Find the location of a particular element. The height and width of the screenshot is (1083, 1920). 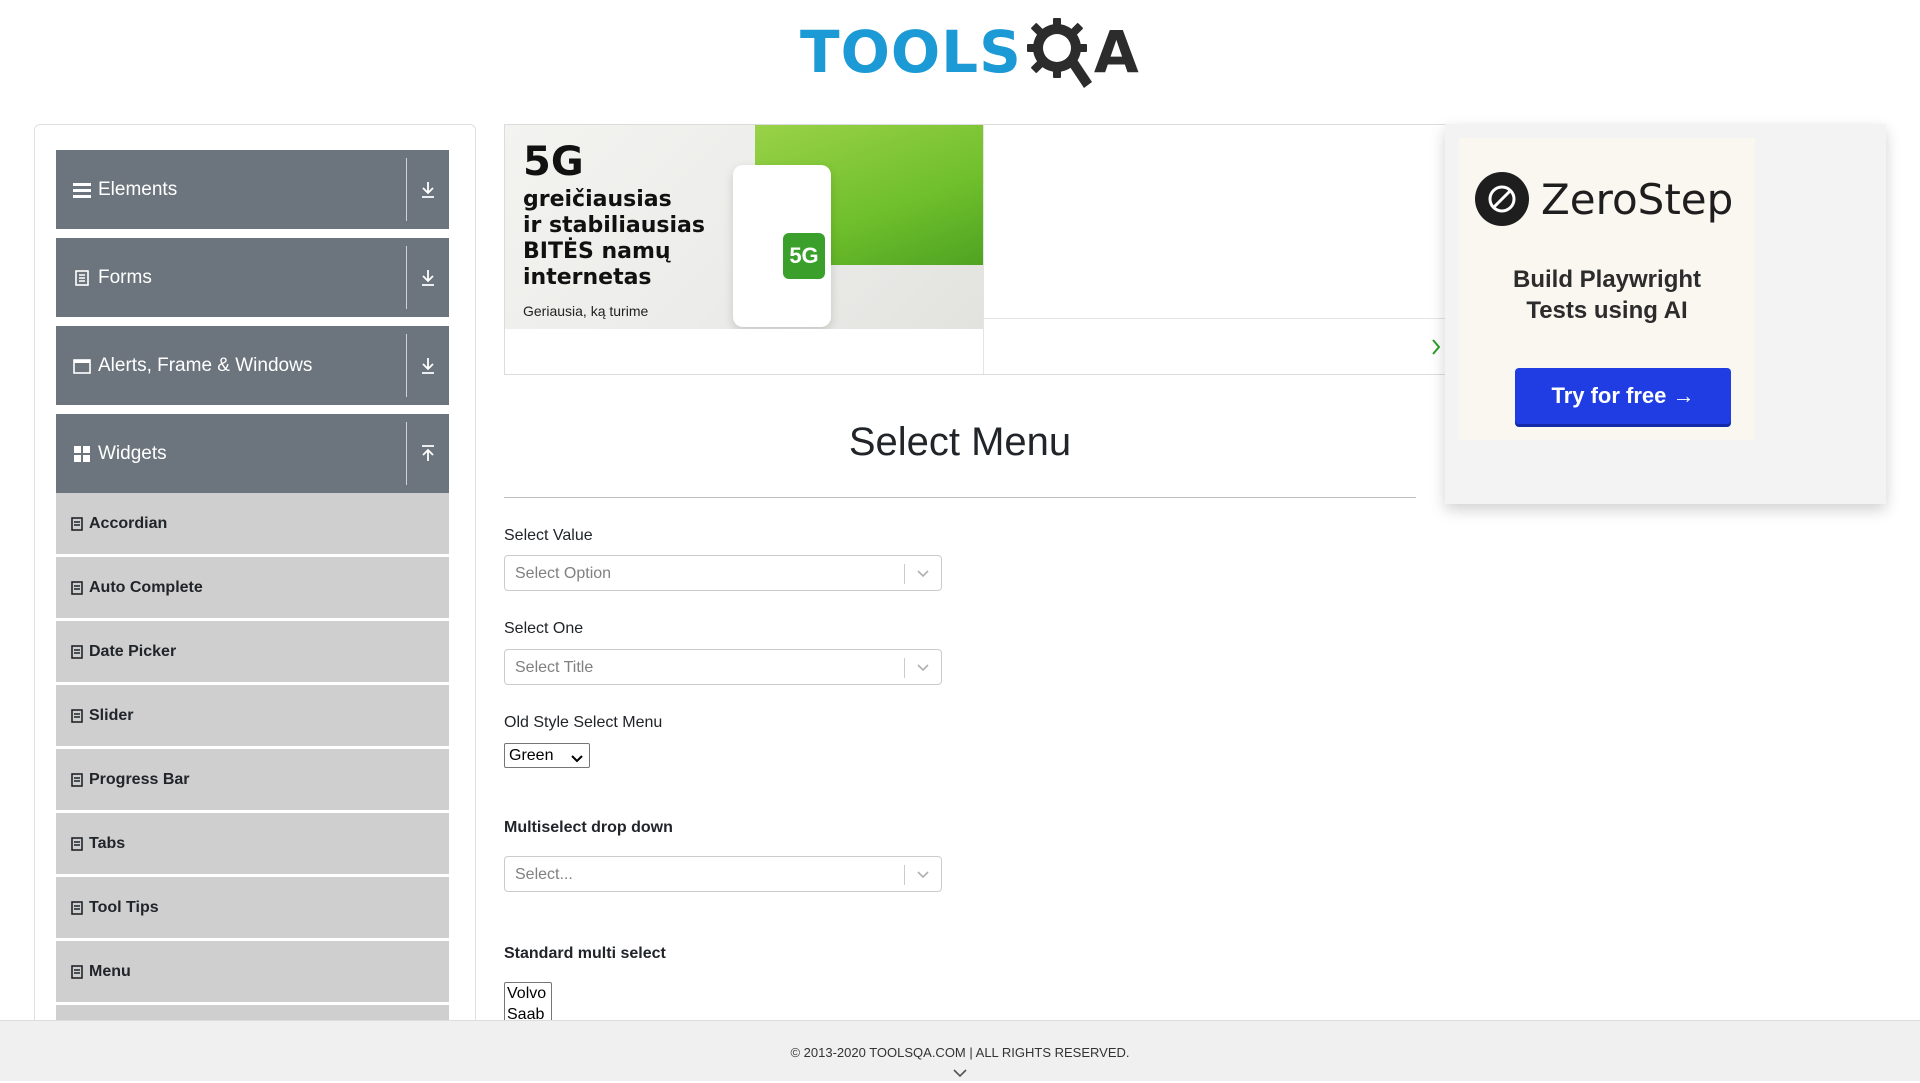

sidebar-item-label: Auto Complete is located at coordinates (146, 587).